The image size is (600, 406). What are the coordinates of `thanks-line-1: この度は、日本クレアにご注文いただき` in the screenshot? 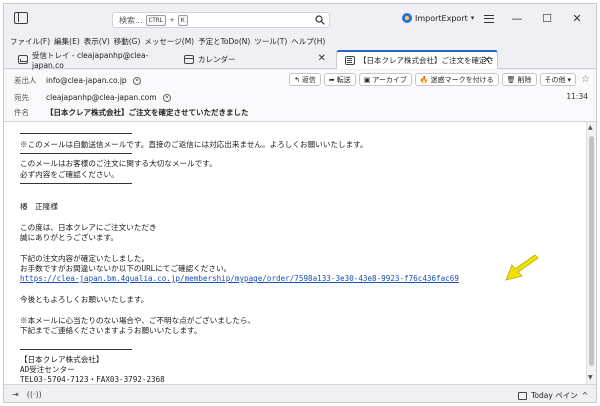 It's located at (88, 227).